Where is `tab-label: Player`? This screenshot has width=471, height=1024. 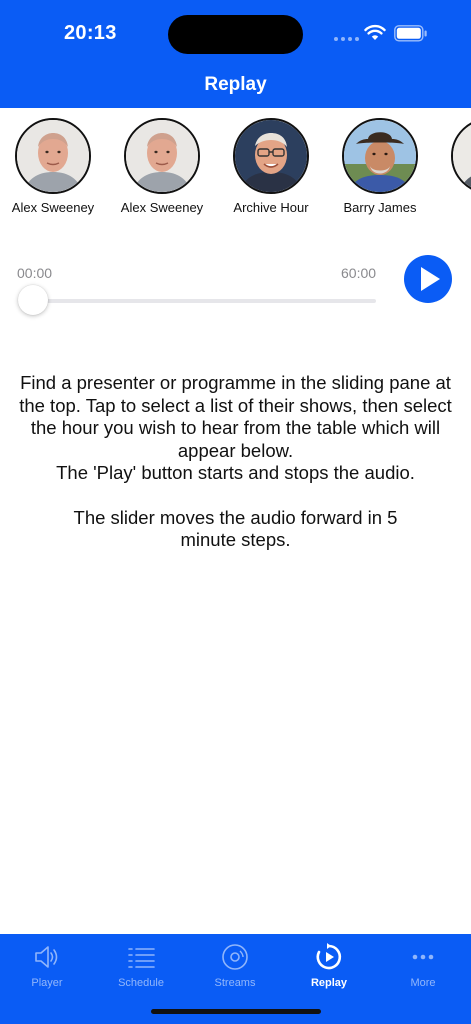 tab-label: Player is located at coordinates (47, 983).